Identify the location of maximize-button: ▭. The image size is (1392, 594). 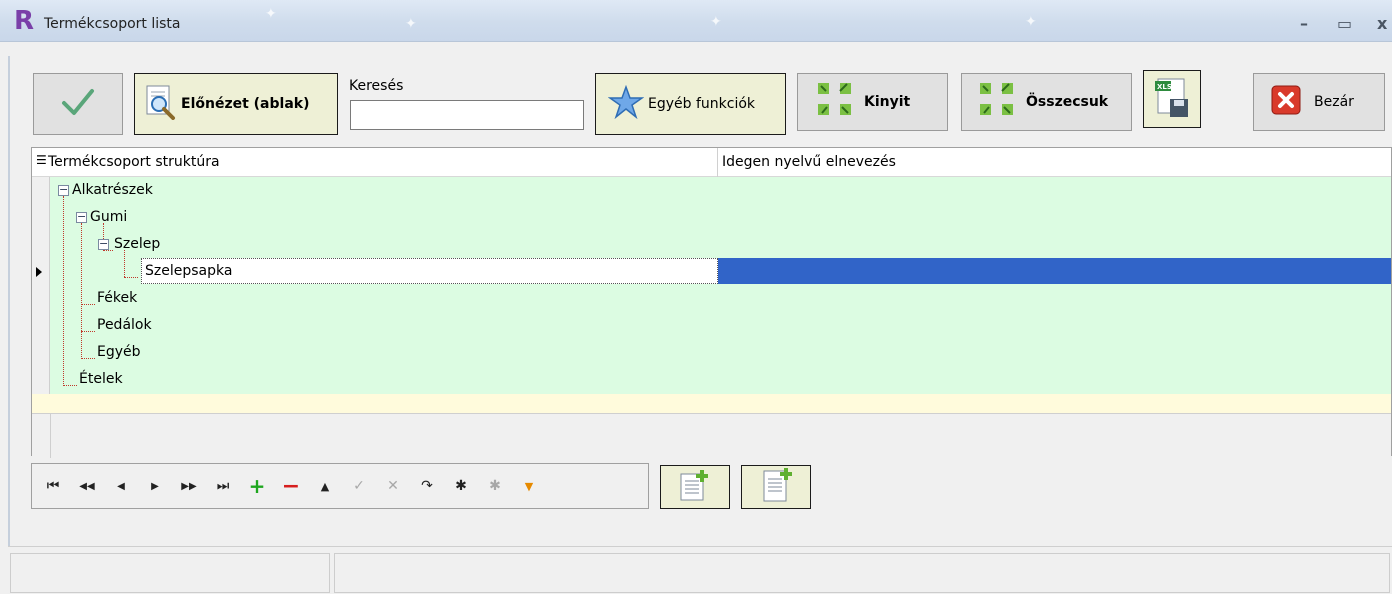
(1344, 23).